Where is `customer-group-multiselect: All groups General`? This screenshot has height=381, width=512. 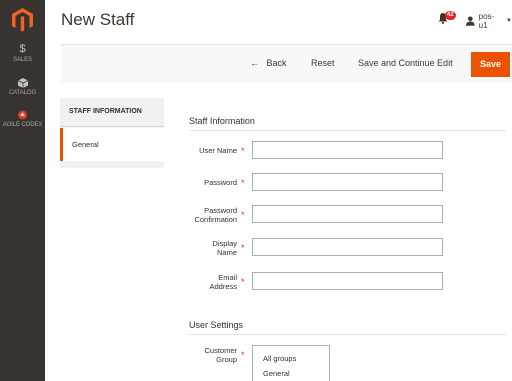 customer-group-multiselect: All groups General is located at coordinates (291, 363).